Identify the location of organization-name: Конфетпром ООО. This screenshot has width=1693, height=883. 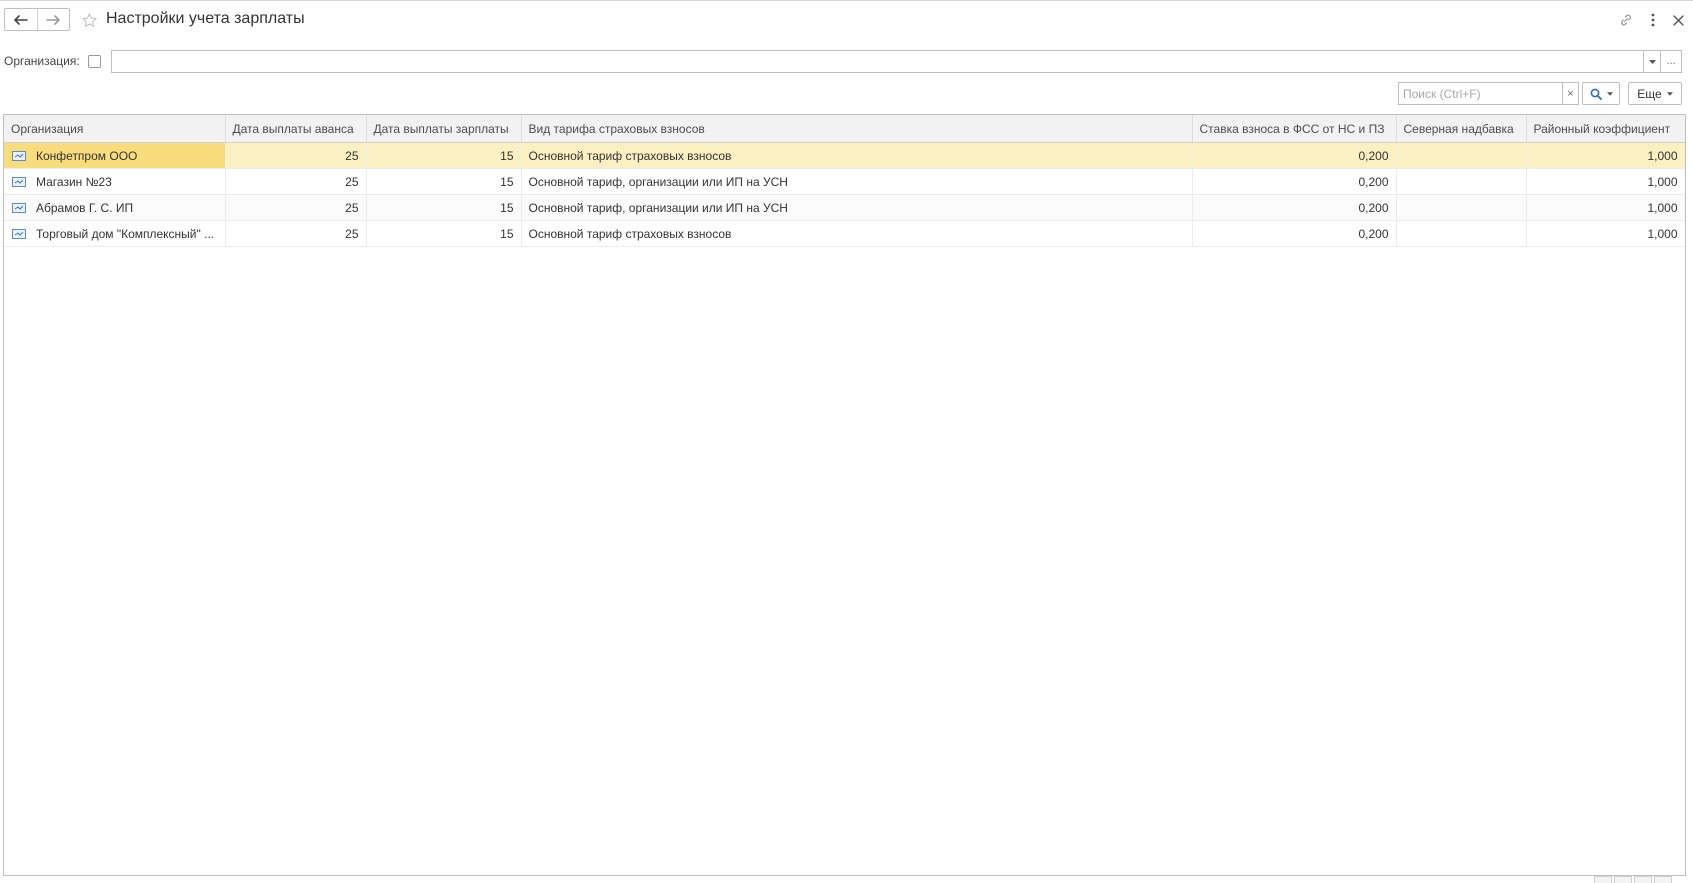
(87, 155).